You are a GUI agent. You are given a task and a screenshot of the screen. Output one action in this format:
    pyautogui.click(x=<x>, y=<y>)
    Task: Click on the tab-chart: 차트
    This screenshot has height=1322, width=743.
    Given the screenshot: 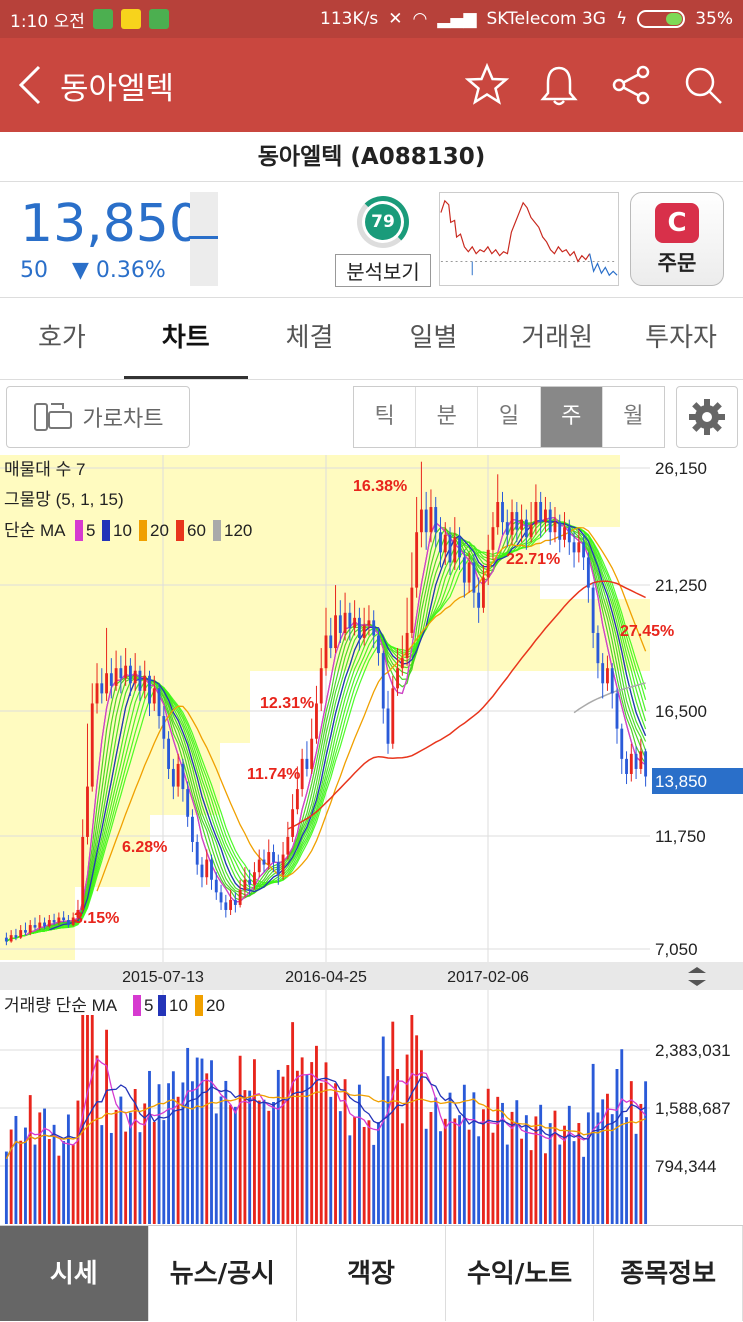 What is the action you would take?
    pyautogui.click(x=185, y=338)
    